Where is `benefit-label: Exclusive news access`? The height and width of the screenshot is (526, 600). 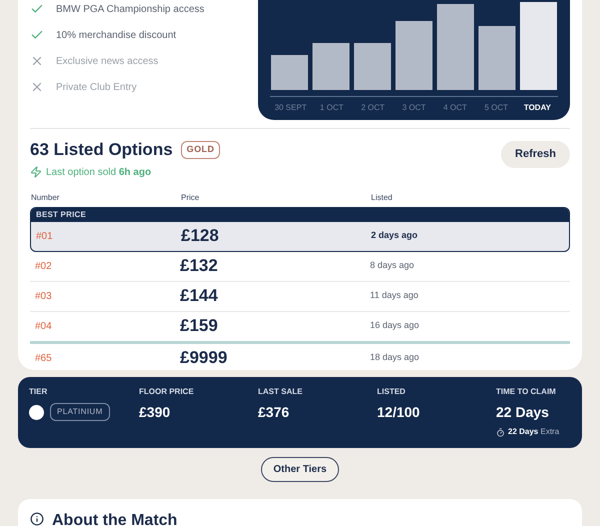 benefit-label: Exclusive news access is located at coordinates (107, 61).